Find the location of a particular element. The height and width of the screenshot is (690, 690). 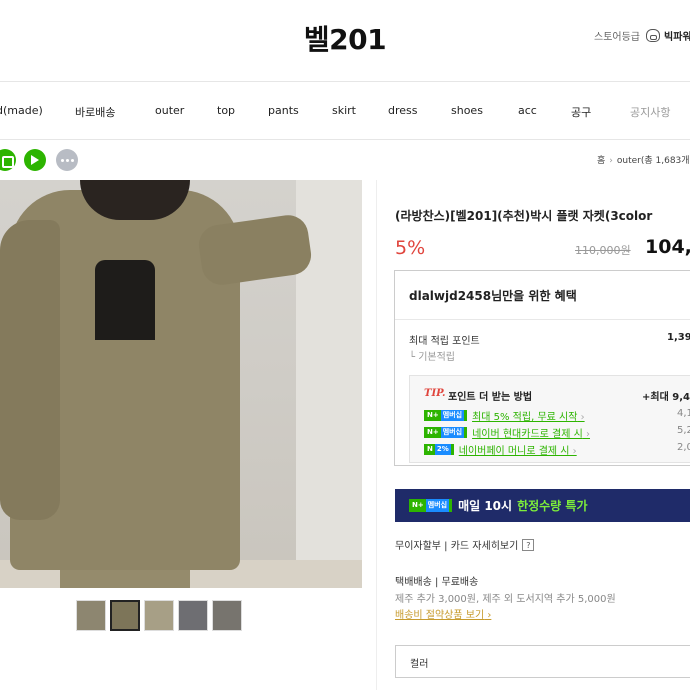

naver-blog-icon is located at coordinates (35, 160).